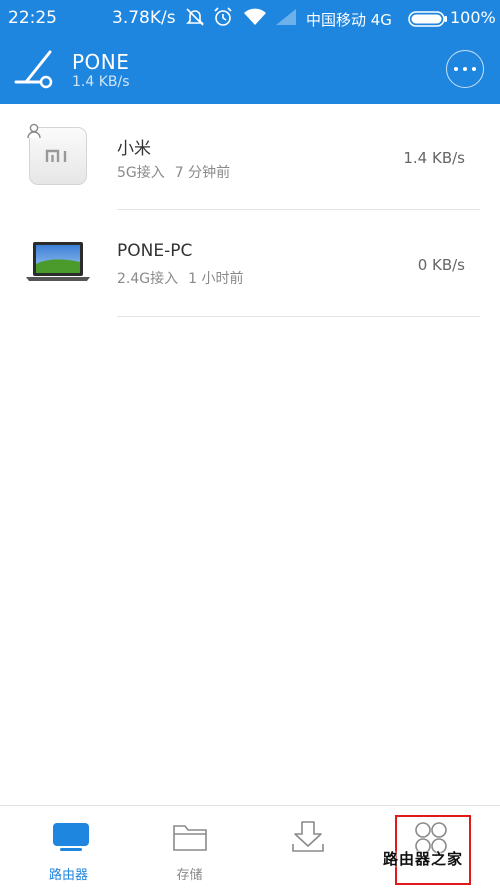  Describe the element at coordinates (155, 251) in the screenshot. I see `device-name: PONE-PC` at that location.